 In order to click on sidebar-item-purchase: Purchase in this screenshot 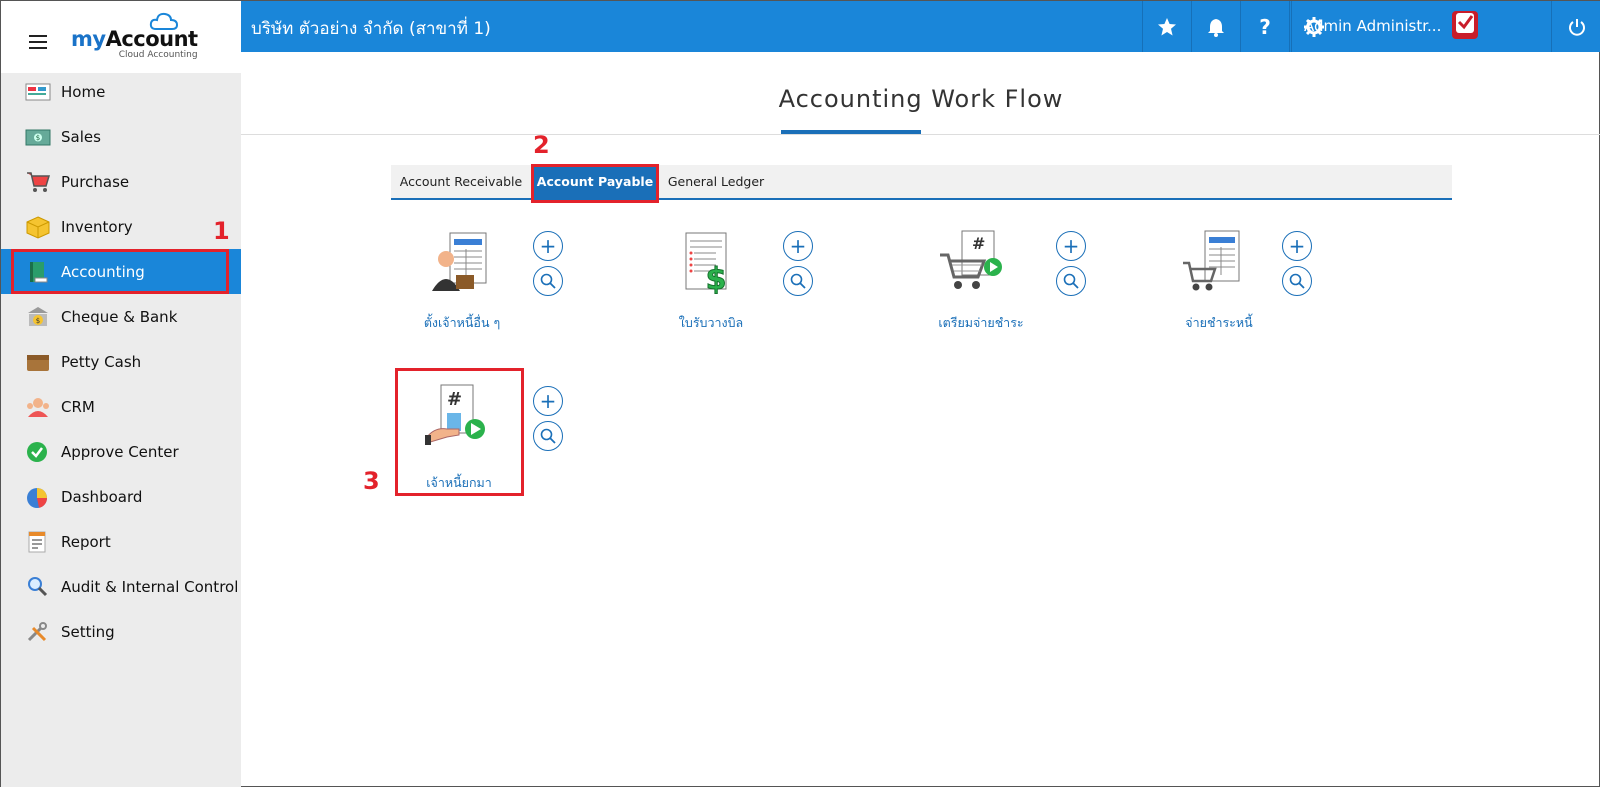, I will do `click(121, 181)`.